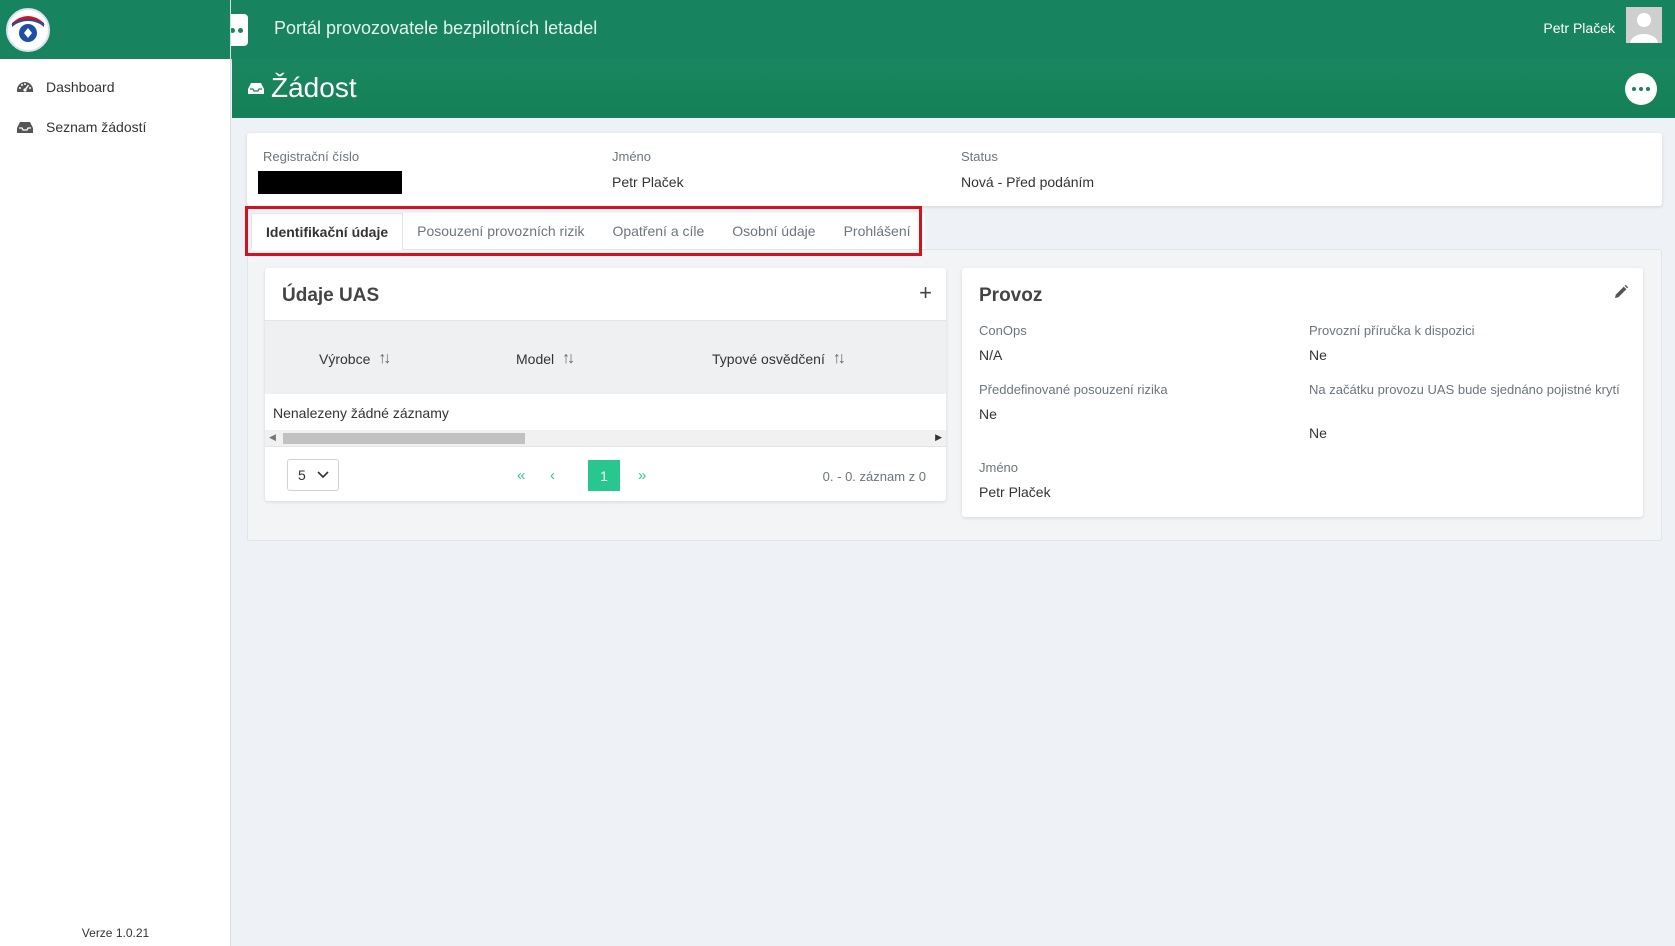  I want to click on name-label: Jméno, so click(632, 156).